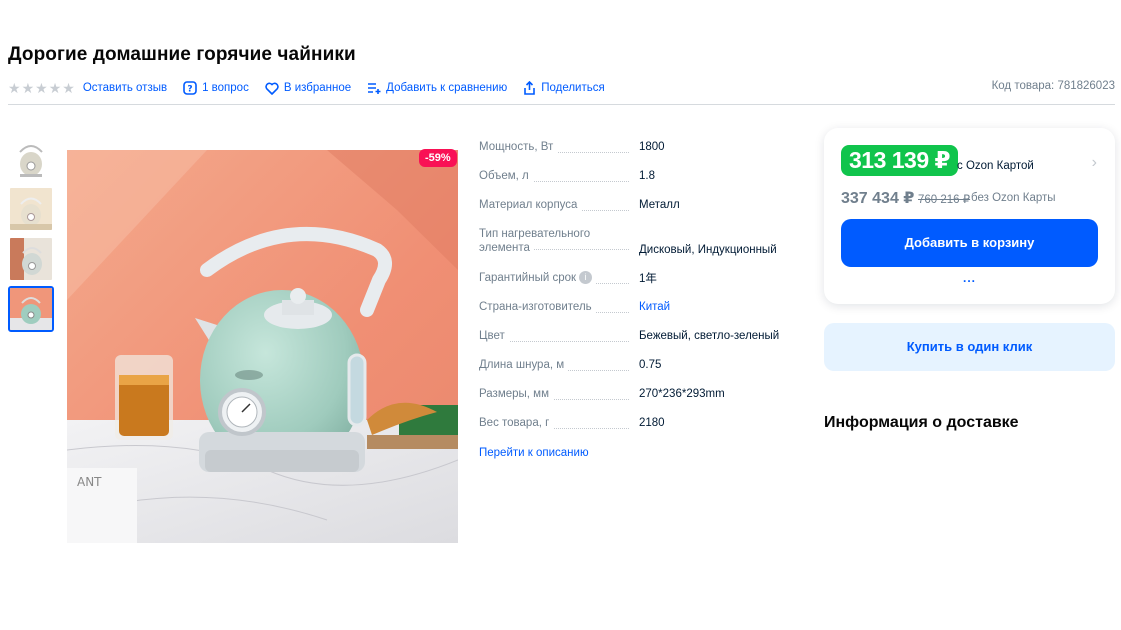 This screenshot has width=1121, height=630. Describe the element at coordinates (374, 88) in the screenshot. I see `compare-list-icon` at that location.